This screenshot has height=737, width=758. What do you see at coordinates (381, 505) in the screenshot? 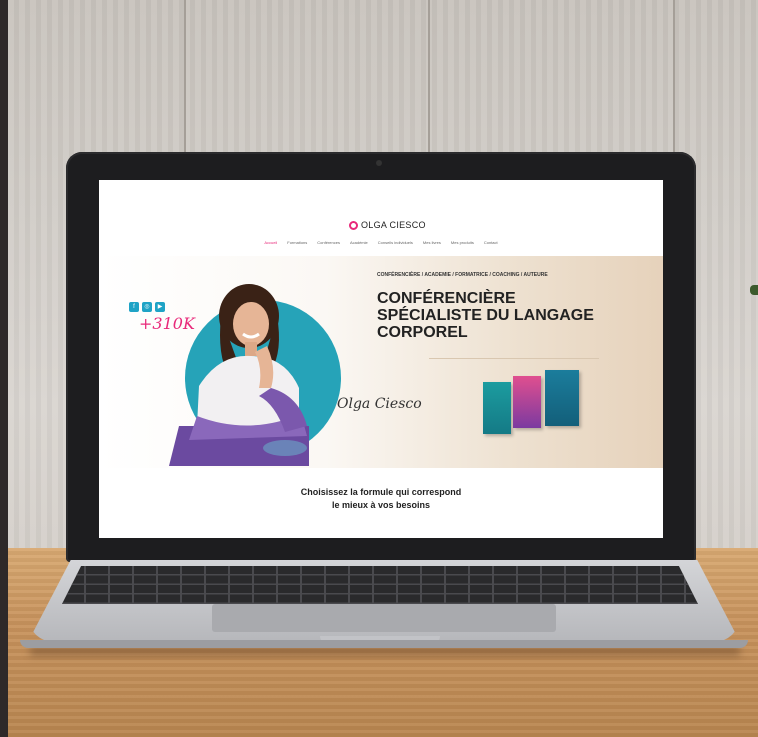
I see `cta-line-2: le mieux à vos besoins` at bounding box center [381, 505].